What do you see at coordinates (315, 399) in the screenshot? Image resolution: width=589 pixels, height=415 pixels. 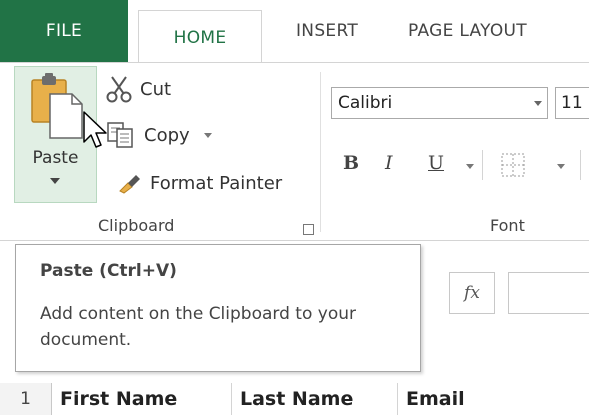 I see `cell-b1: Last Name` at bounding box center [315, 399].